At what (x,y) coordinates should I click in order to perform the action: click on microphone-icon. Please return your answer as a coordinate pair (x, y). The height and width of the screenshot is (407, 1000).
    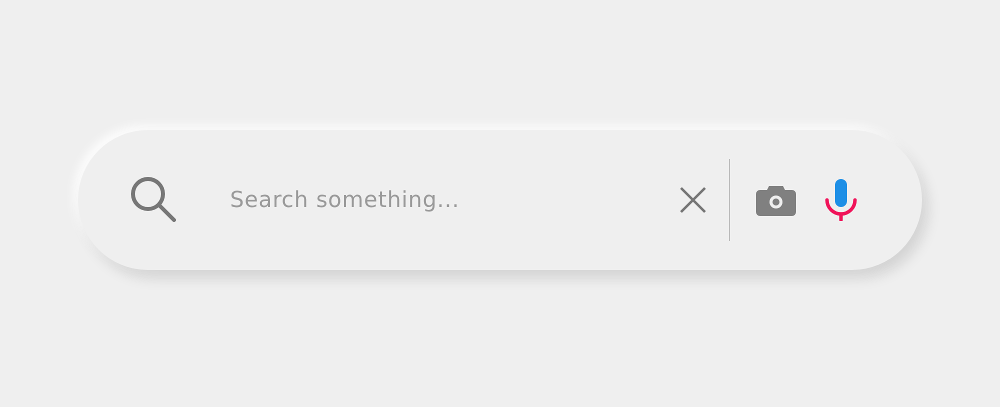
    Looking at the image, I should click on (841, 200).